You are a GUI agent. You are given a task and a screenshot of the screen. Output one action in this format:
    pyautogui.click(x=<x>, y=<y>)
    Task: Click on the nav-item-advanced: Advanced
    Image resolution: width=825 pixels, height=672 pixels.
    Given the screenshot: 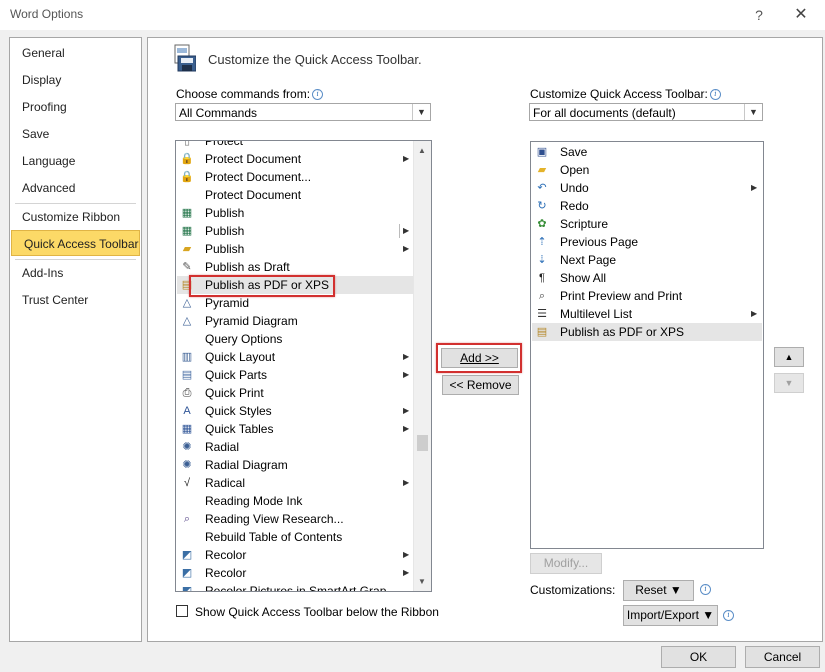 What is the action you would take?
    pyautogui.click(x=75, y=188)
    